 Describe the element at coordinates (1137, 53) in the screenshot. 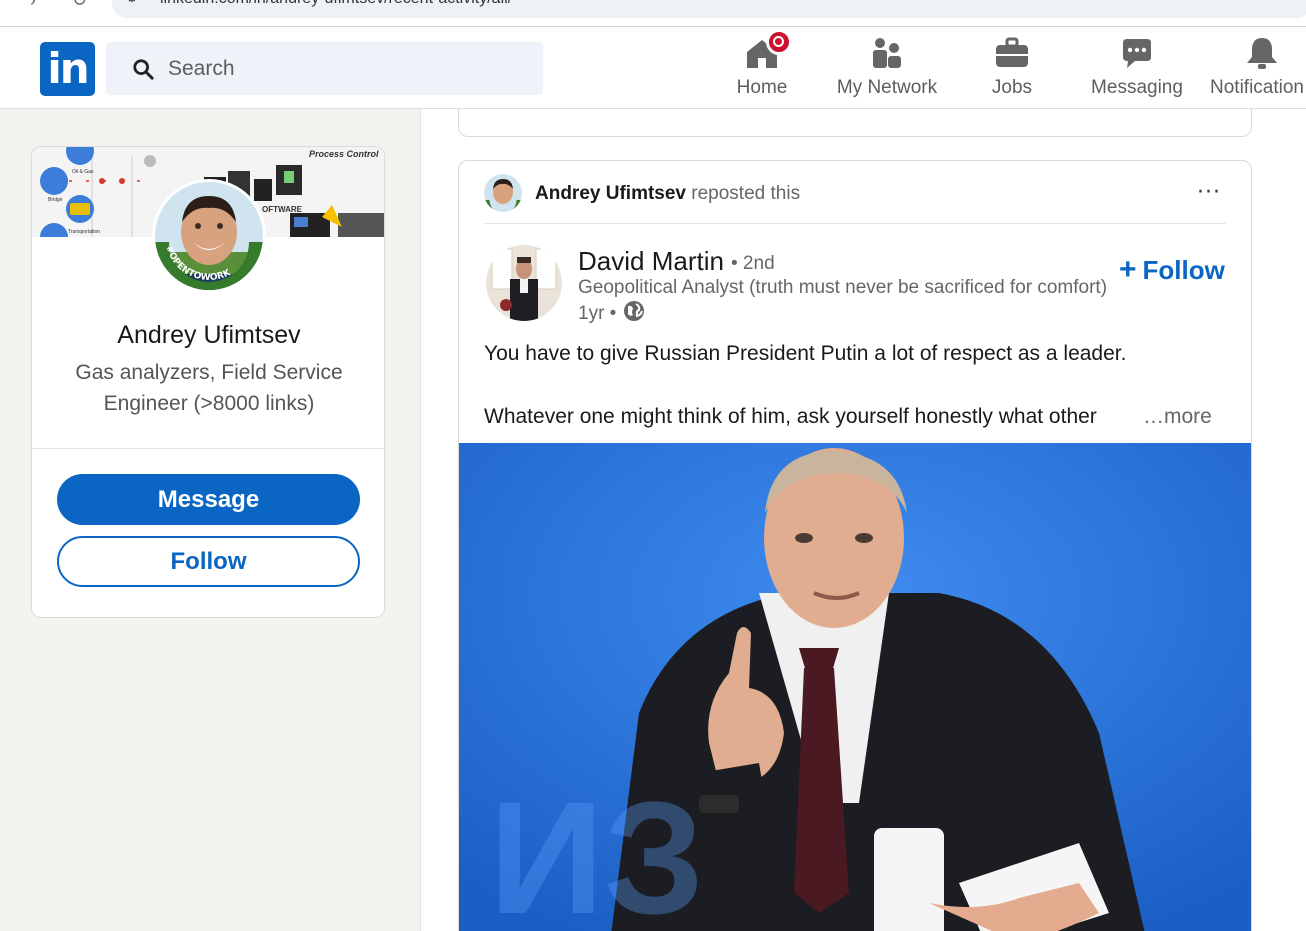

I see `chat-bubble-icon` at that location.